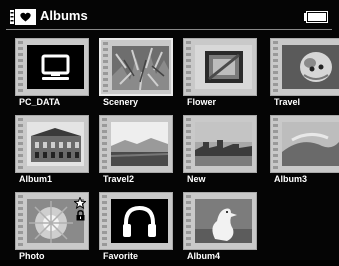  I want to click on album-tile-travel: Travel, so click(304, 75).